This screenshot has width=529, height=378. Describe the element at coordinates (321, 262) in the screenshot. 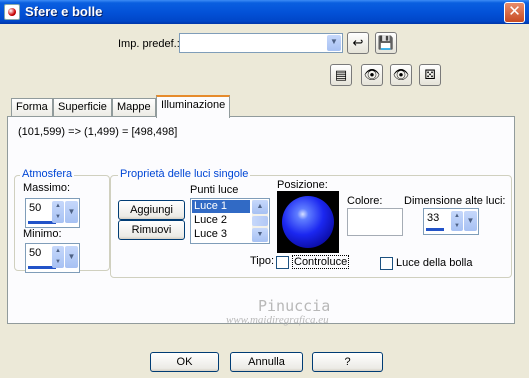

I see `controluce-label: Controluce` at that location.